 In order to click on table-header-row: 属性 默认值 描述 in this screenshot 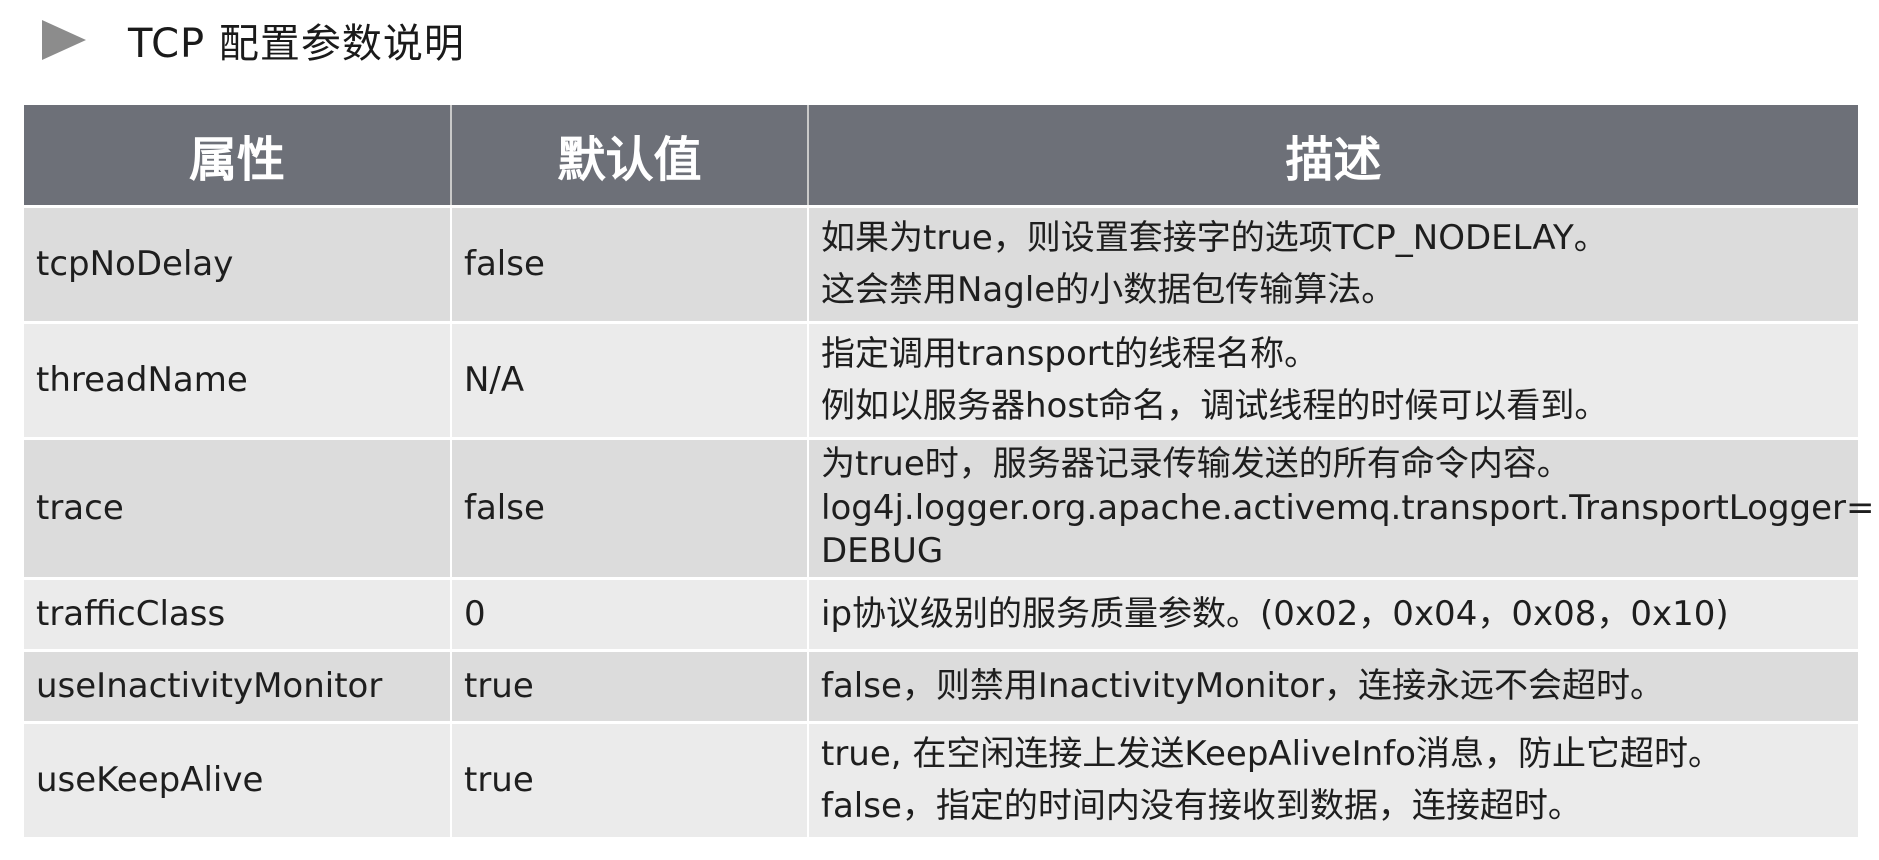, I will do `click(941, 156)`.